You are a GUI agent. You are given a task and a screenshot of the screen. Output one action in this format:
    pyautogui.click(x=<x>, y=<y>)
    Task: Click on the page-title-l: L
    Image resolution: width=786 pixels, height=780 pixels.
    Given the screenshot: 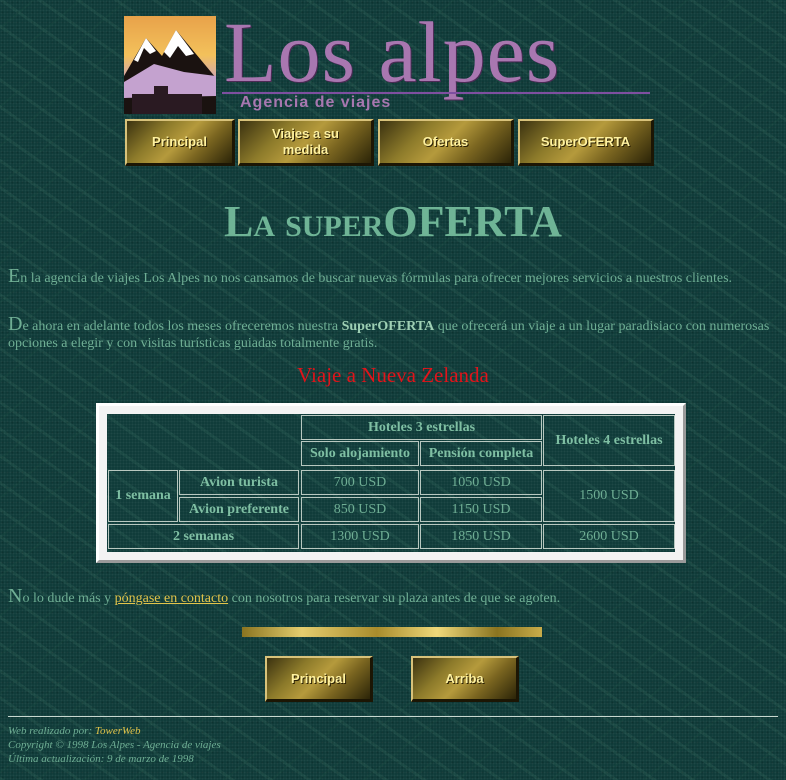 What is the action you would take?
    pyautogui.click(x=239, y=221)
    